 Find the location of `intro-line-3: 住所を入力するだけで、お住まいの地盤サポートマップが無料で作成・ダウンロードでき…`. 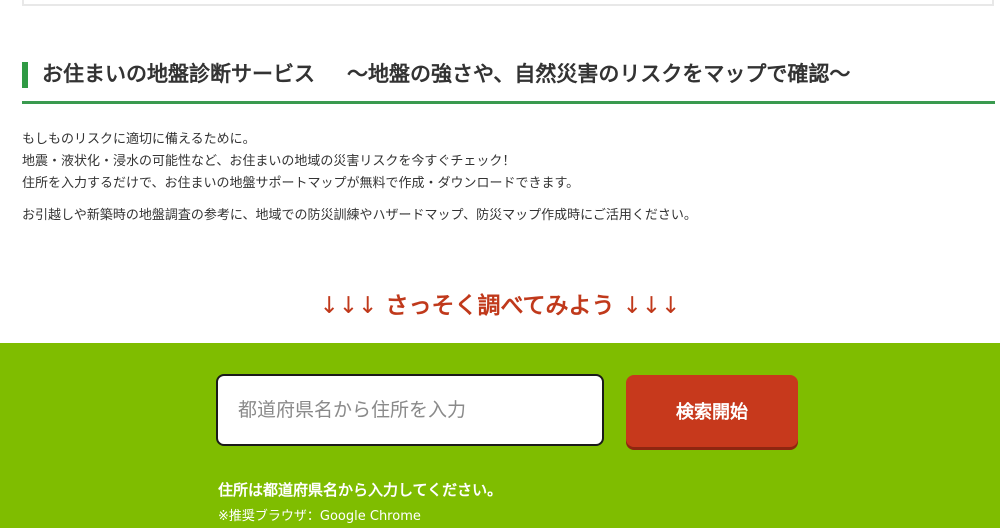

intro-line-3: 住所を入力するだけで、お住まいの地盤サポートマップが無料で作成・ダウンロードでき… is located at coordinates (301, 183).